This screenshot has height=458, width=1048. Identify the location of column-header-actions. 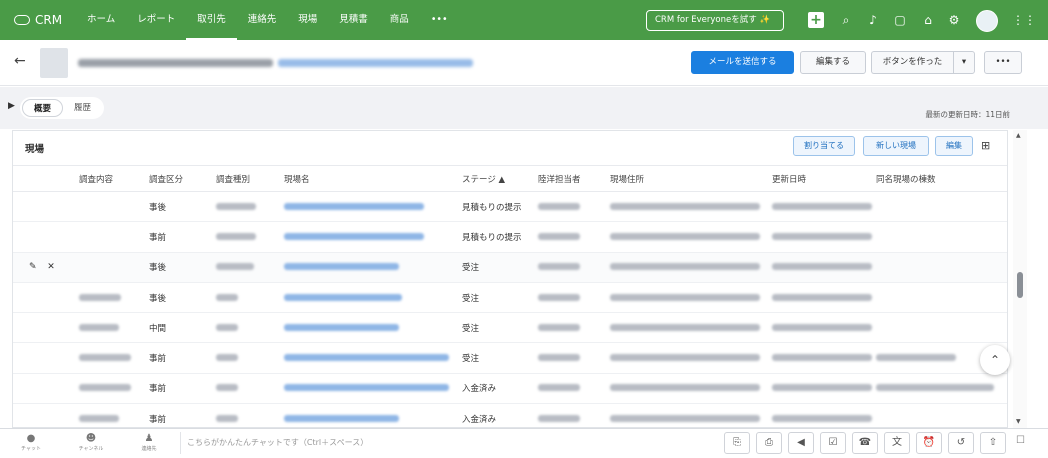
(46, 178).